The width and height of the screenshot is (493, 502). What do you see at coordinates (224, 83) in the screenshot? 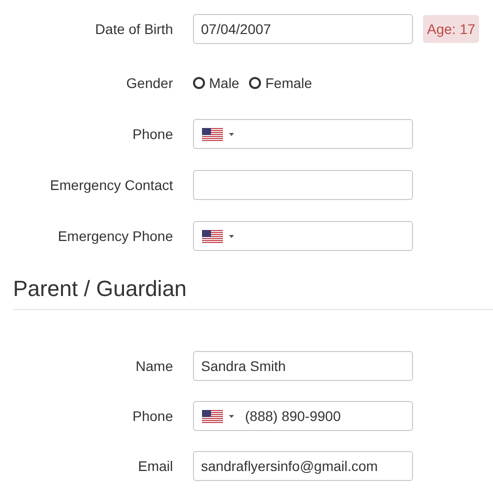
I see `radio-label: Male` at bounding box center [224, 83].